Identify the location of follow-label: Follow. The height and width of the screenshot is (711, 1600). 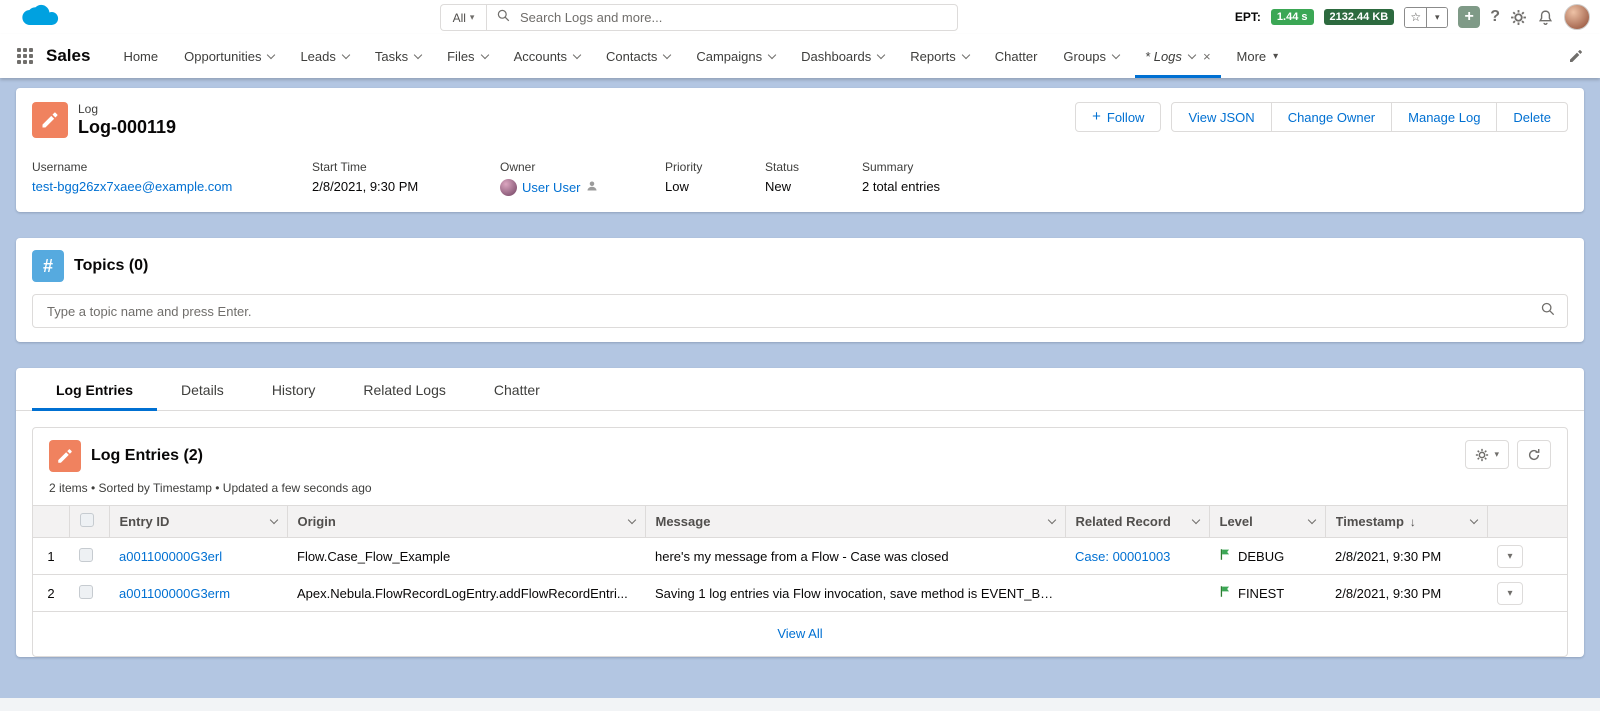
(1125, 117).